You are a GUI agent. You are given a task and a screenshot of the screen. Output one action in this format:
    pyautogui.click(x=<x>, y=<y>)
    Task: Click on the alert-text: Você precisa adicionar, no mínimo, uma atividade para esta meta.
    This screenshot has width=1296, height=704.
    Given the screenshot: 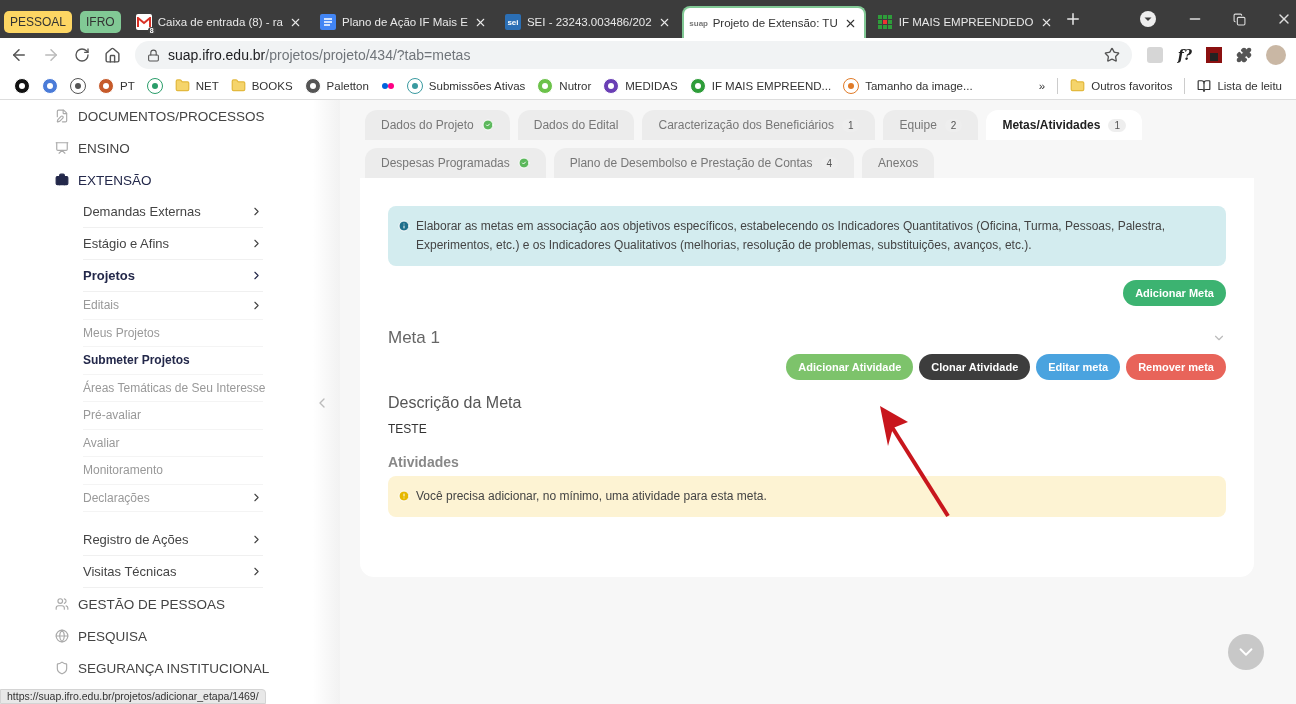 What is the action you would take?
    pyautogui.click(x=591, y=496)
    